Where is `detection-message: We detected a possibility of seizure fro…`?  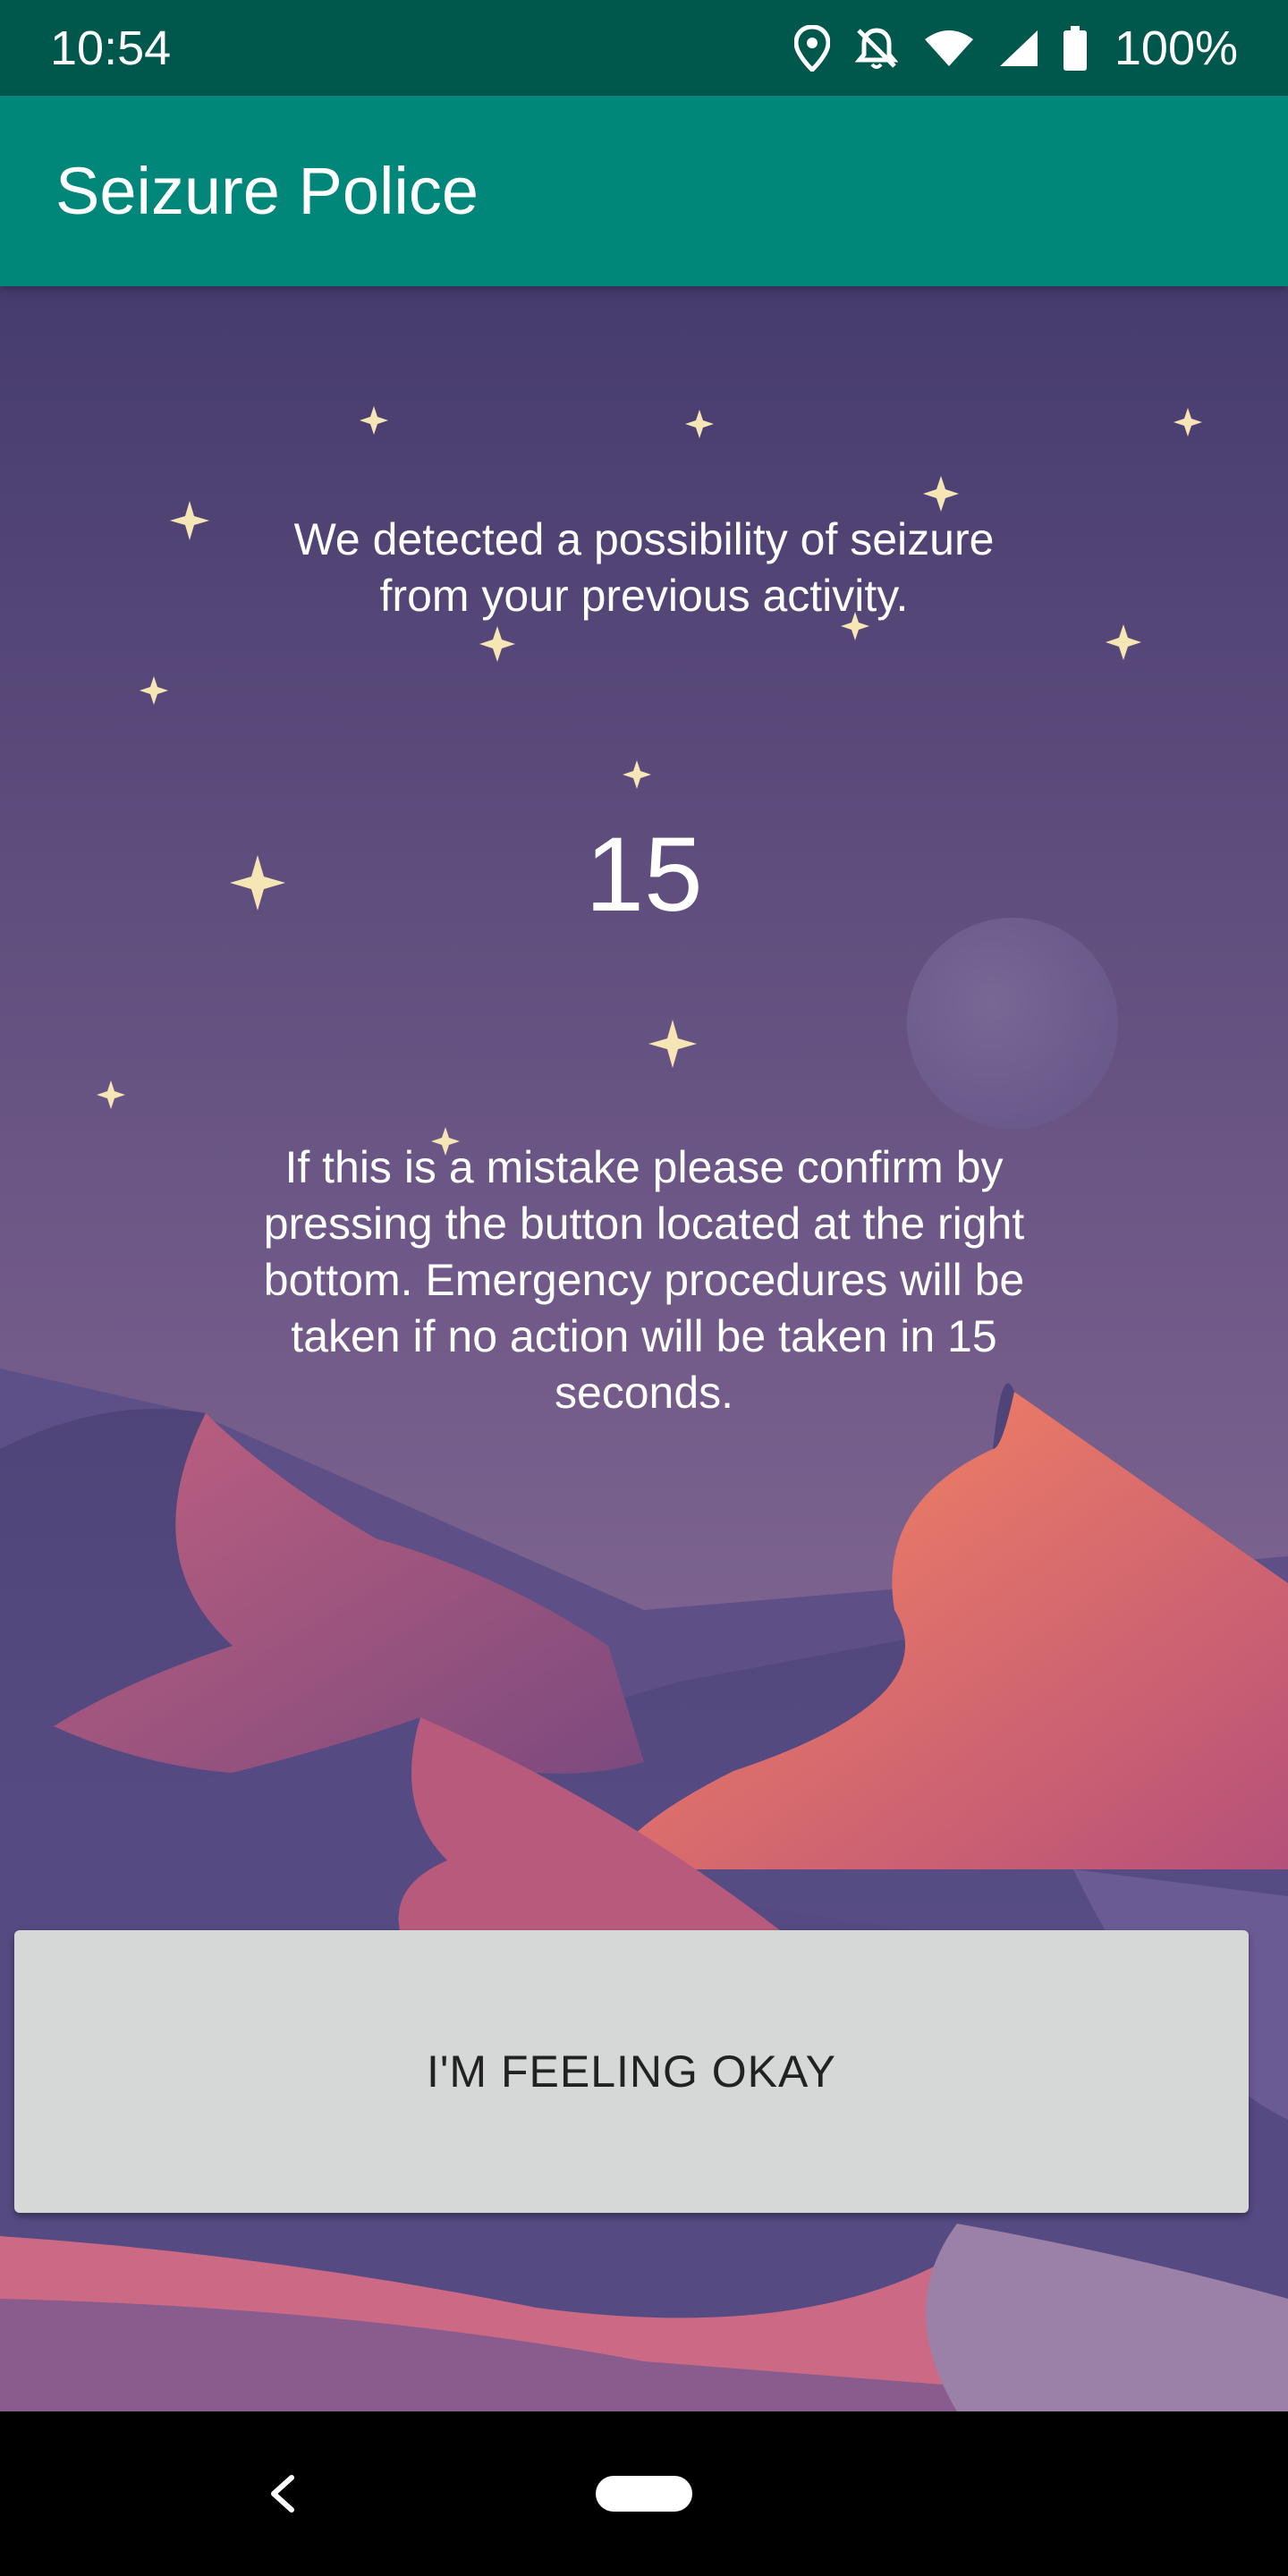 detection-message: We detected a possibility of seizure fro… is located at coordinates (644, 567).